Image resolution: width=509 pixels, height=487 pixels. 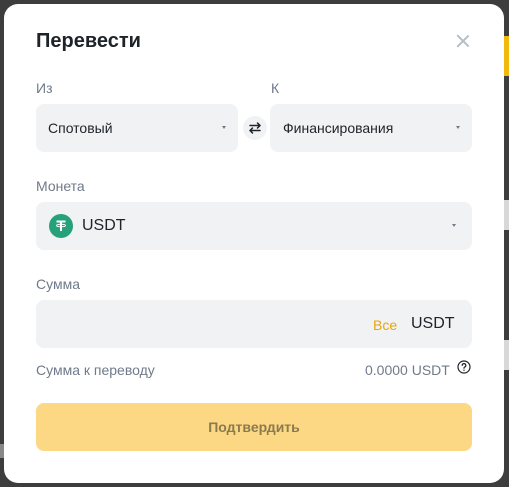 What do you see at coordinates (95, 370) in the screenshot?
I see `transfer-amount-label: Сумма к переводу` at bounding box center [95, 370].